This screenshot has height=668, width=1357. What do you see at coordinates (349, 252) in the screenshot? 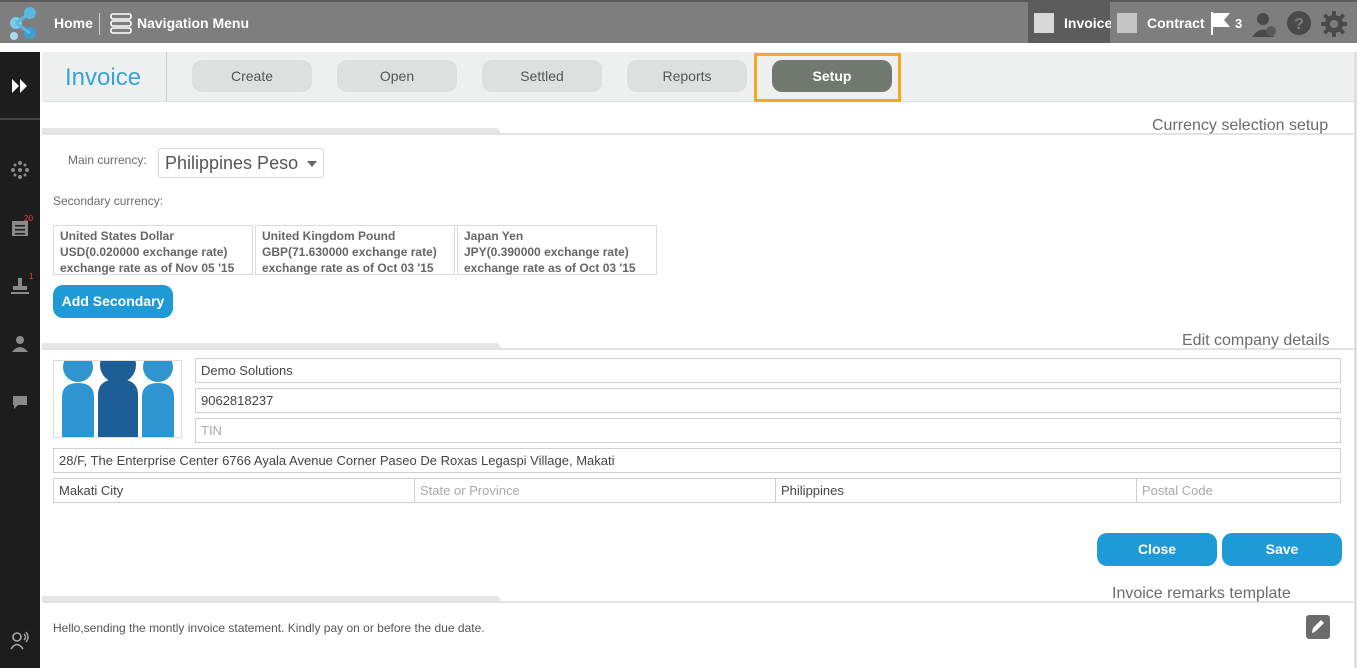
I see `currency-rate: GBP(71.630000 exchange rate)` at bounding box center [349, 252].